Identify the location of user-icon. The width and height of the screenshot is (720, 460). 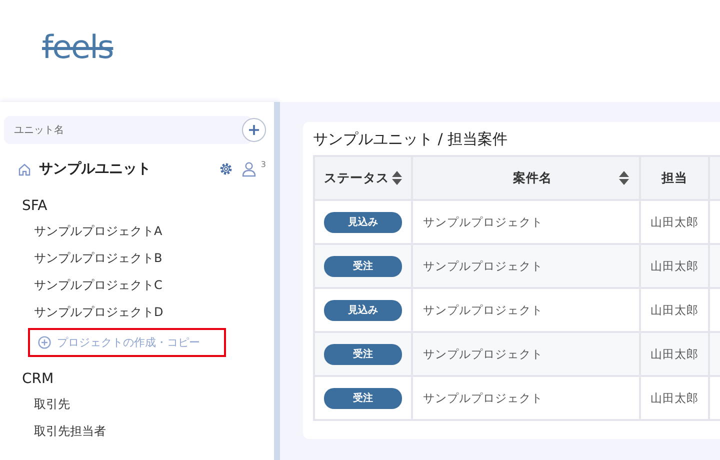
(248, 169).